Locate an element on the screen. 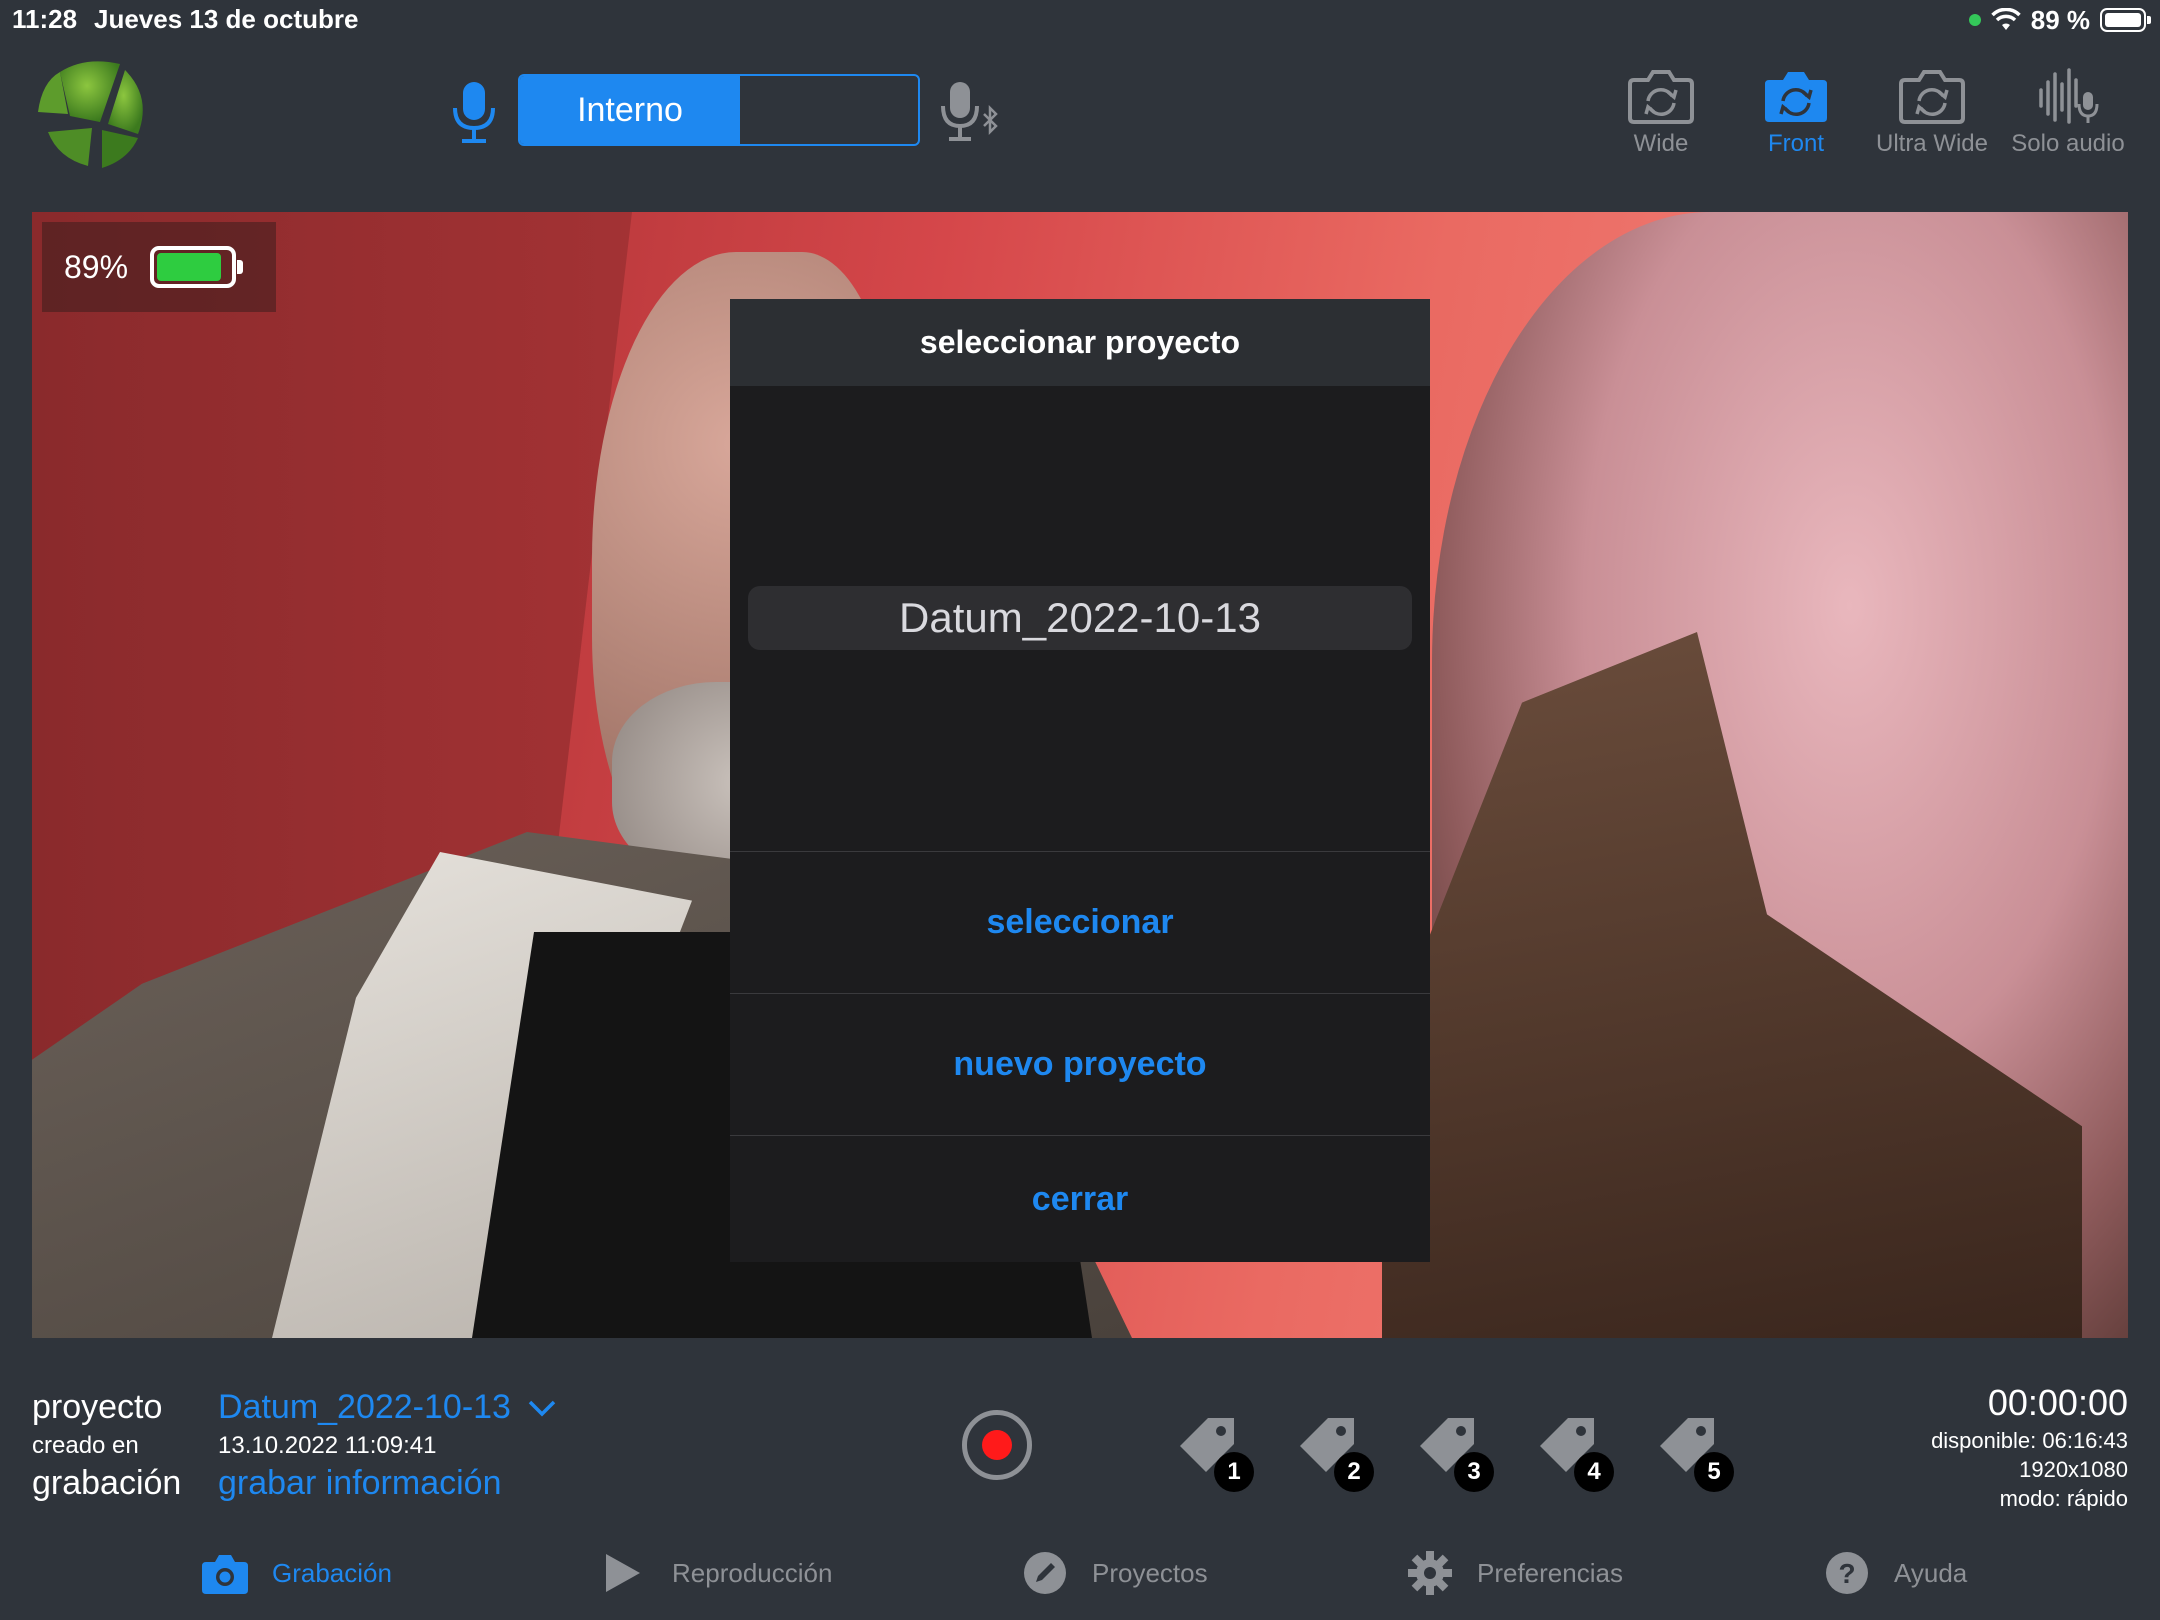  tab-reproduccion: Reproducción is located at coordinates (716, 1573).